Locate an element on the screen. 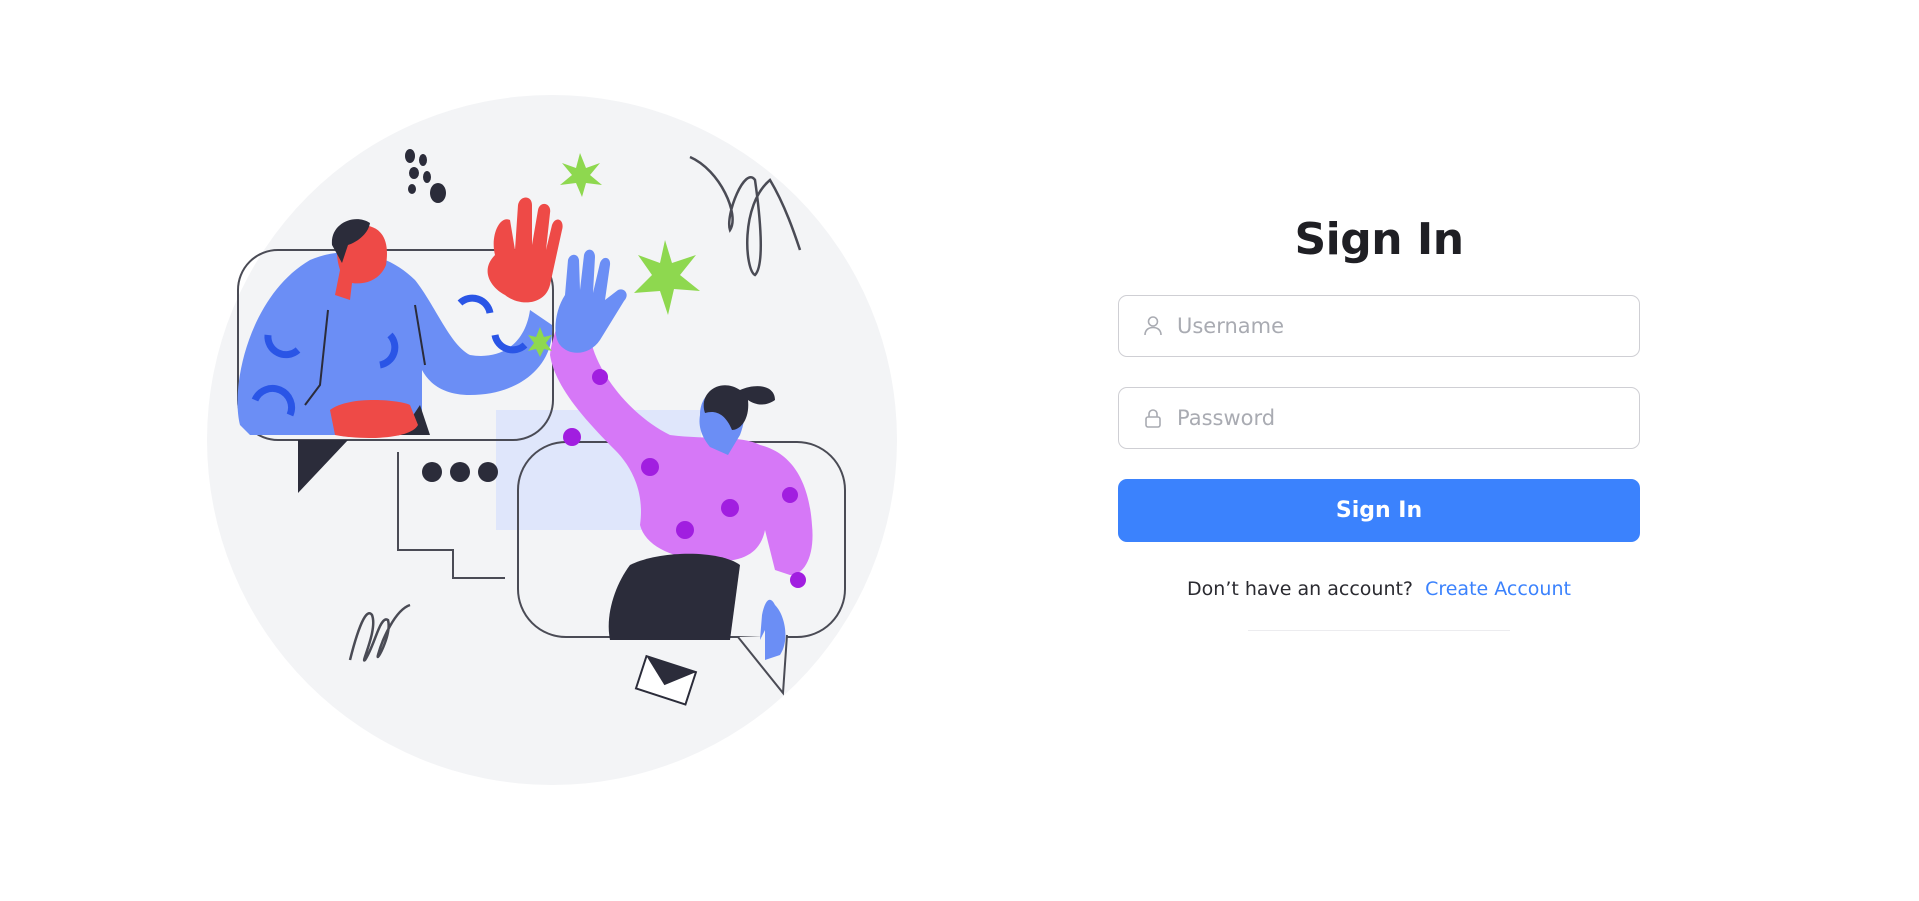 Image resolution: width=1919 pixels, height=901 pixels. username-field is located at coordinates (1379, 326).